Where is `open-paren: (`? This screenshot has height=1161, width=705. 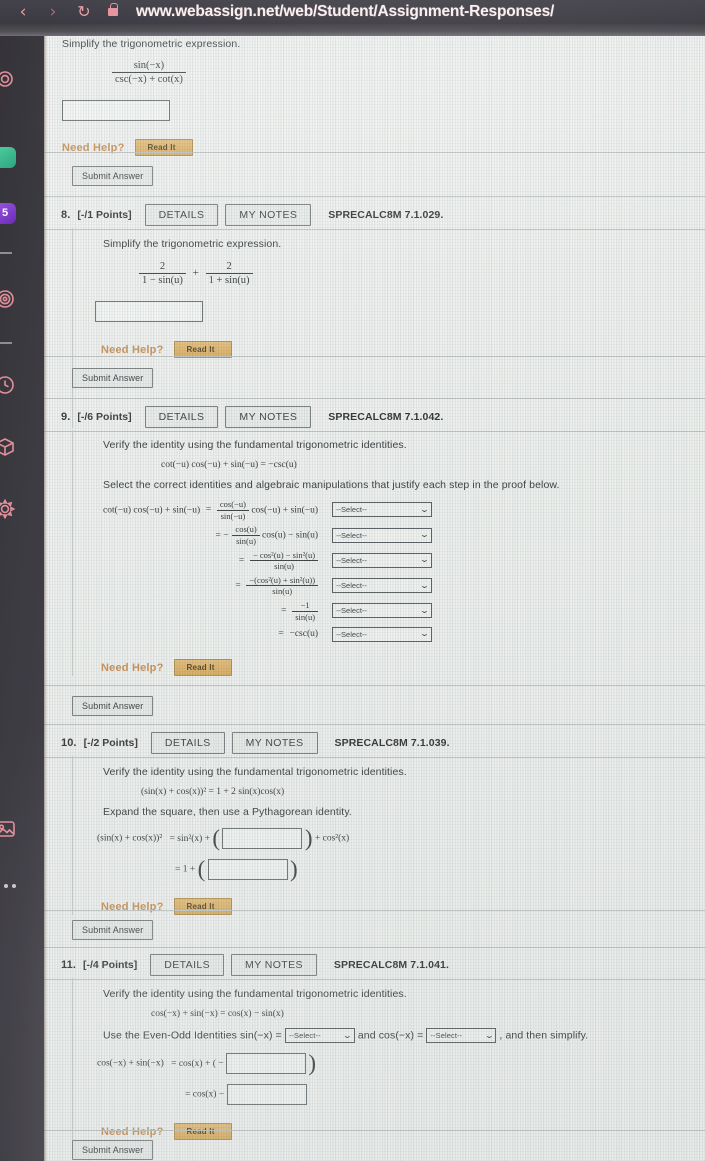
open-paren: ( is located at coordinates (201, 869).